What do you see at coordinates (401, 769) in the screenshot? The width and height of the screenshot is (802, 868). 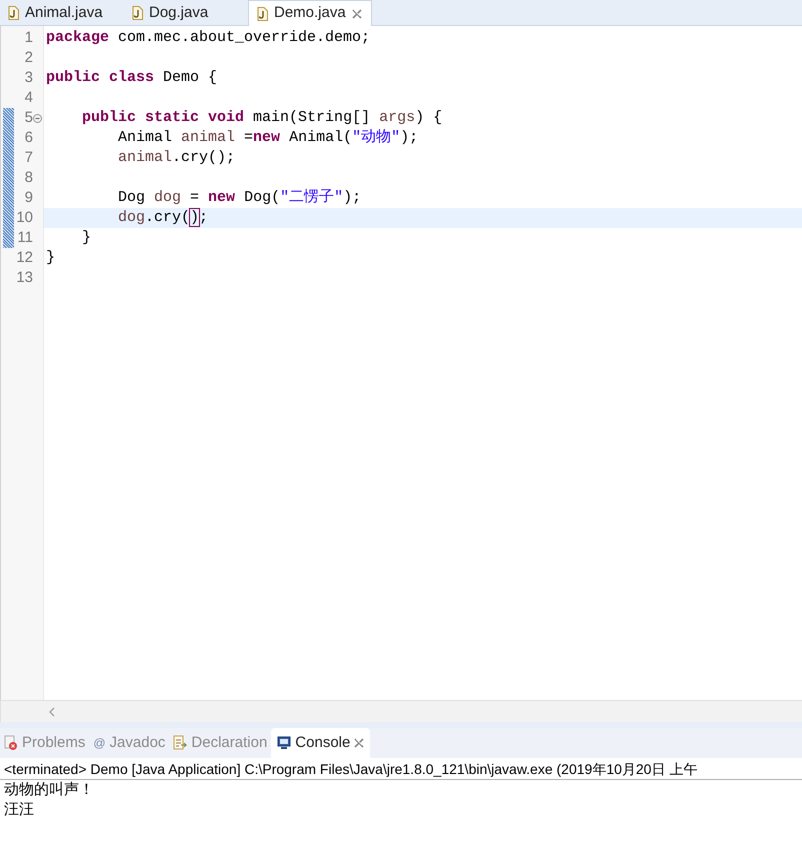 I see `console-header: <terminated> Demo [Java Application] C:\Program Files\Java\jre1.8.0_121\bin\javaw.exe (2019年10月20日 上午` at bounding box center [401, 769].